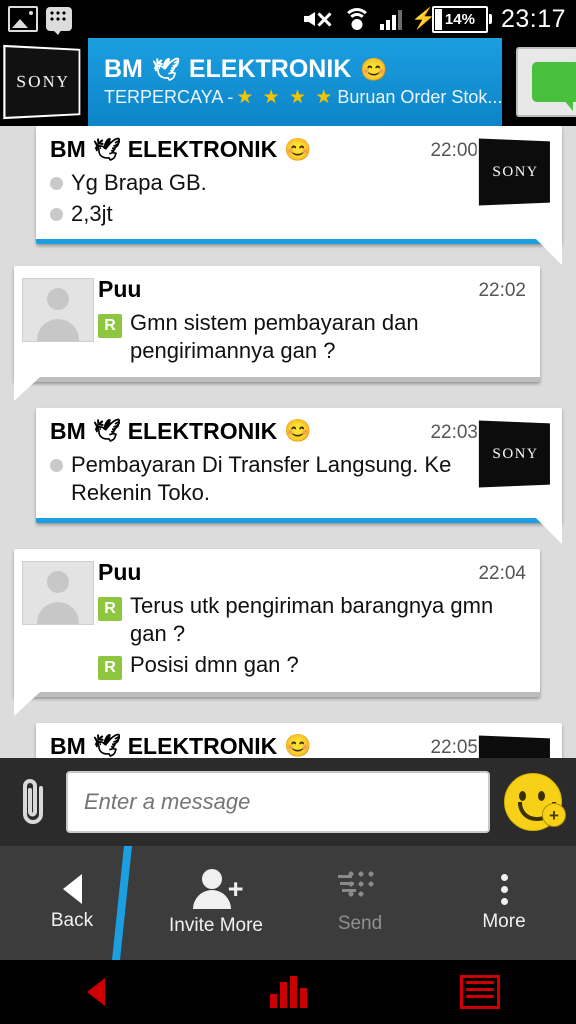 This screenshot has width=576, height=1024. Describe the element at coordinates (356, 19) in the screenshot. I see `wifi-icon` at that location.